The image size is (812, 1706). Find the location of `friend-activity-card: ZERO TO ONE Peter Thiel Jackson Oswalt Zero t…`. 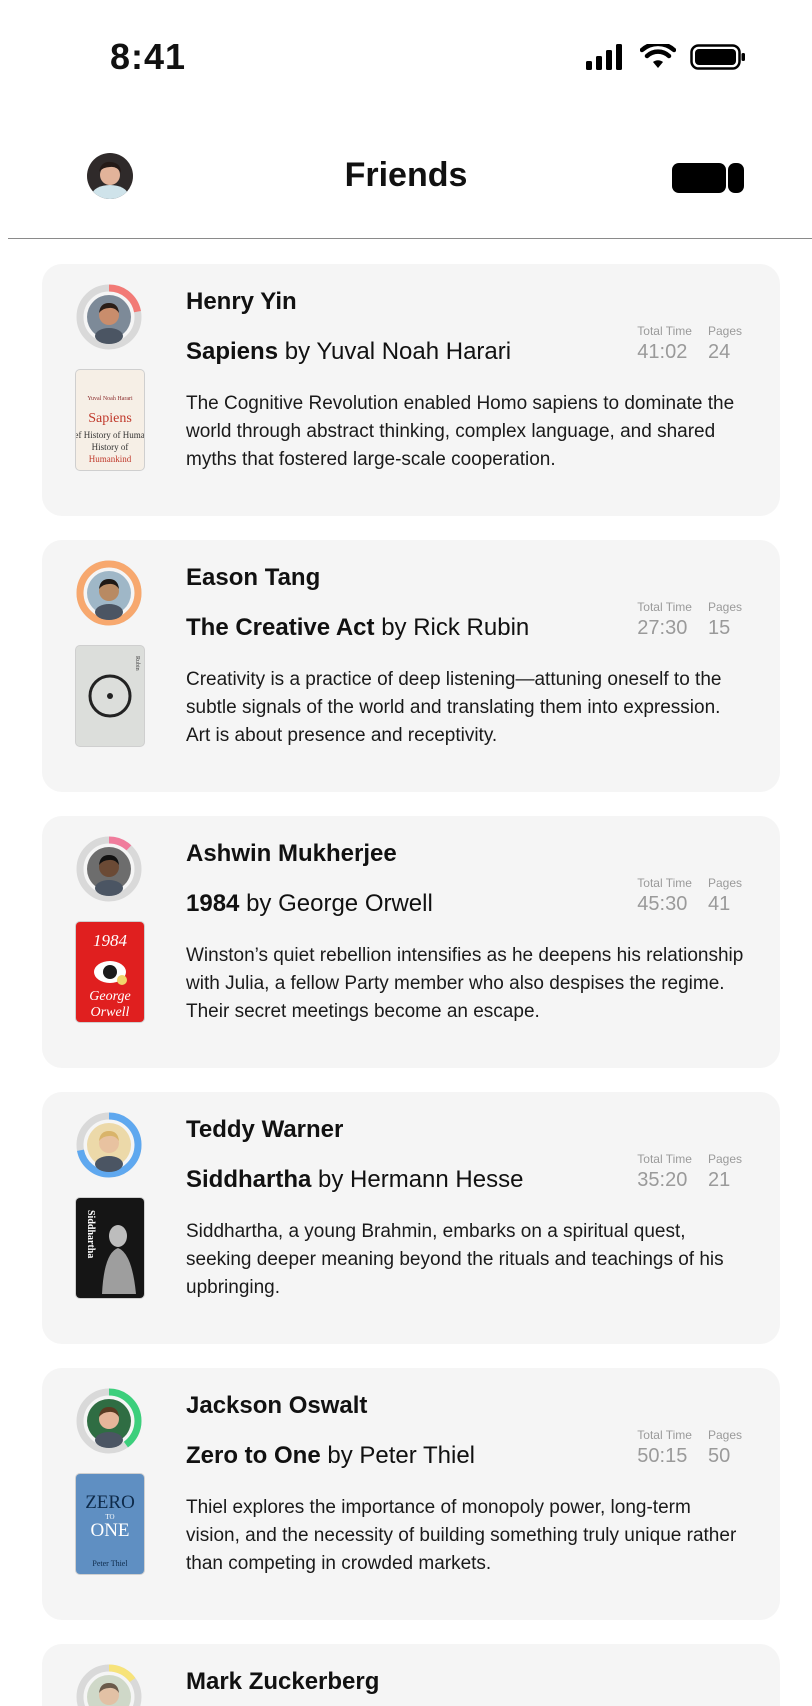

friend-activity-card: ZERO TO ONE Peter Thiel Jackson Oswalt Zero t… is located at coordinates (411, 1494).